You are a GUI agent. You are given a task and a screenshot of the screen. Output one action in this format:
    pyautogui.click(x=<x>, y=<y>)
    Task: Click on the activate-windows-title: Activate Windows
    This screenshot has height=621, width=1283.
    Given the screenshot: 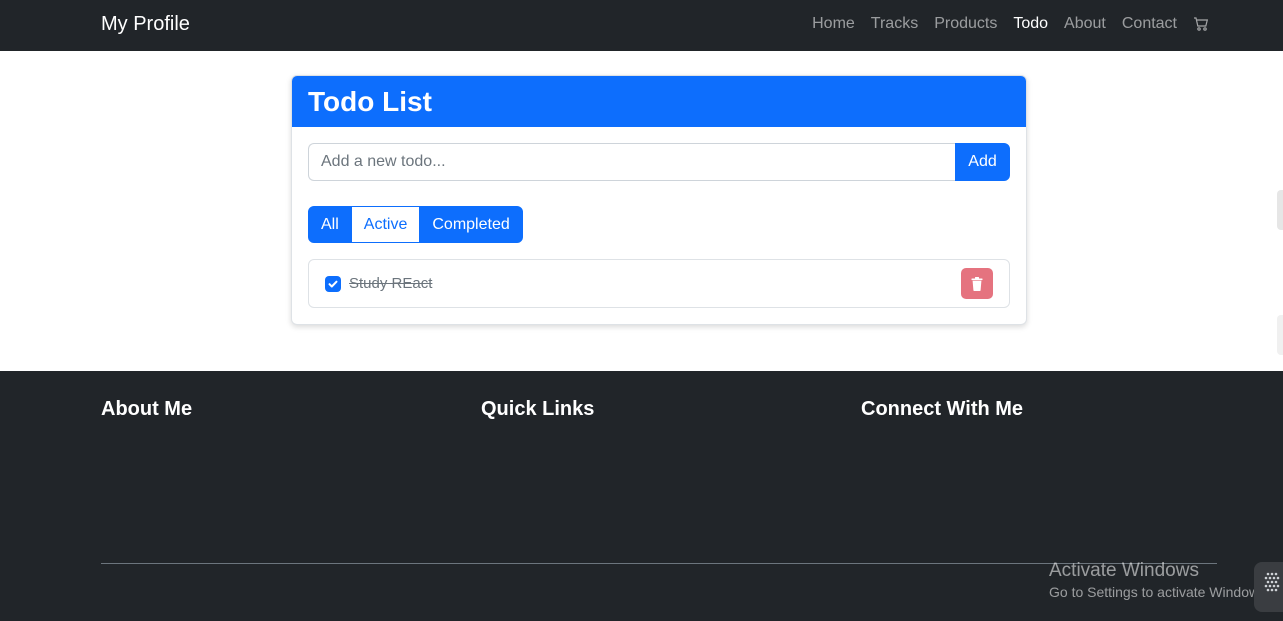 What is the action you would take?
    pyautogui.click(x=1124, y=570)
    